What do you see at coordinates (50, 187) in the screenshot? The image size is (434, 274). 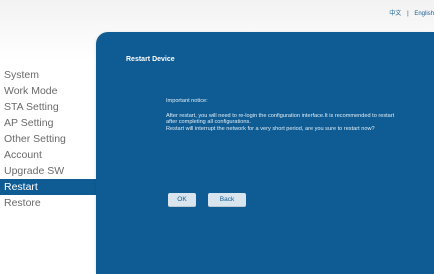 I see `sidebar-item-restart: Restart` at bounding box center [50, 187].